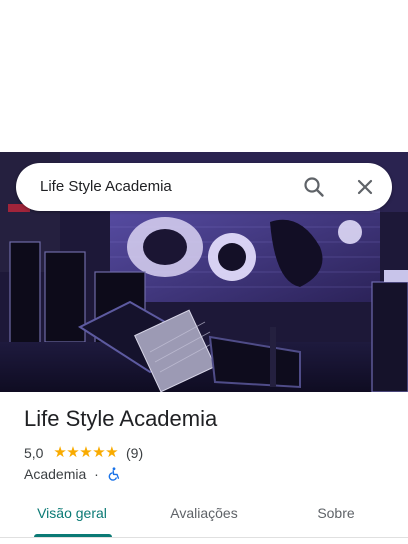  What do you see at coordinates (365, 187) in the screenshot?
I see `close-icon` at bounding box center [365, 187].